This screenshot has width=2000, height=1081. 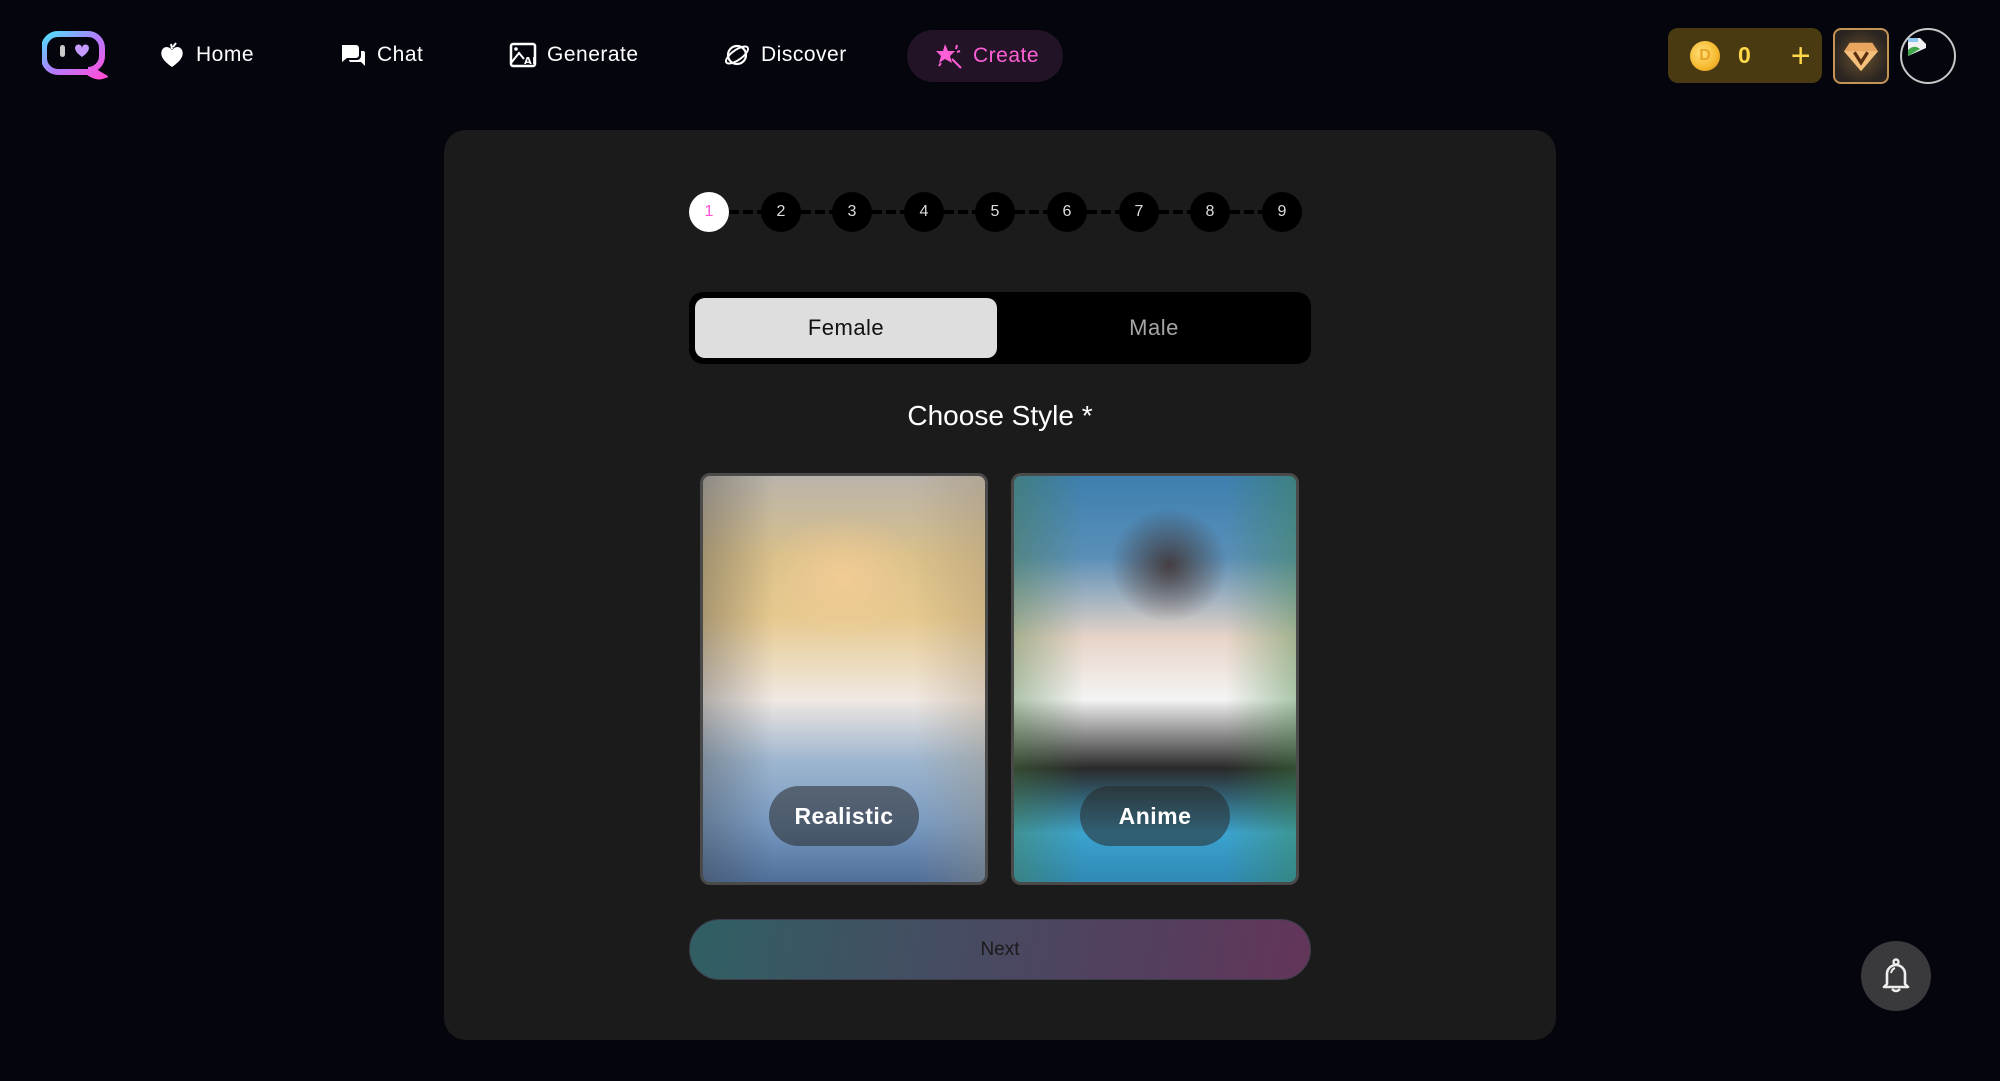 I want to click on step-6: 6, so click(x=1067, y=212).